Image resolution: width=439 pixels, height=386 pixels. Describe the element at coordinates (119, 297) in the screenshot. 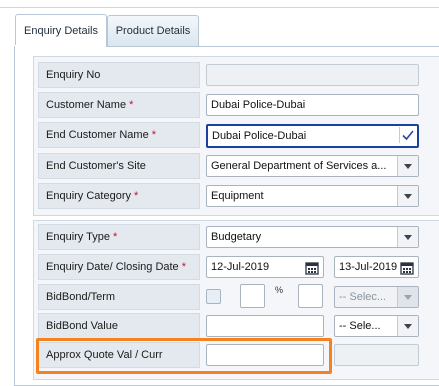

I see `bidbond-term-label: BidBond/Term` at that location.